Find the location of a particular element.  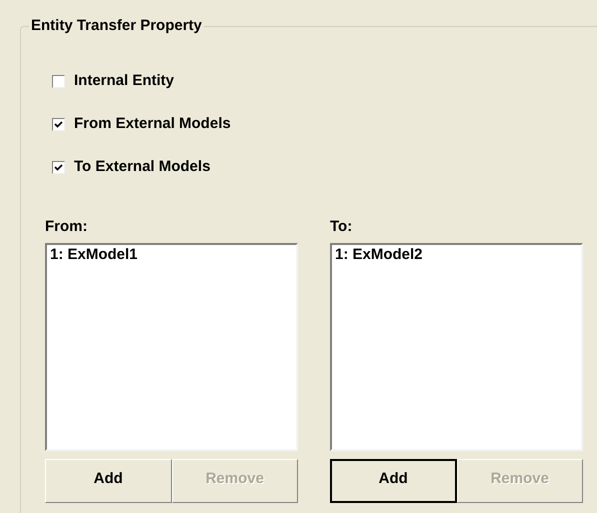

group-title: Entity Transfer Property is located at coordinates (116, 26).